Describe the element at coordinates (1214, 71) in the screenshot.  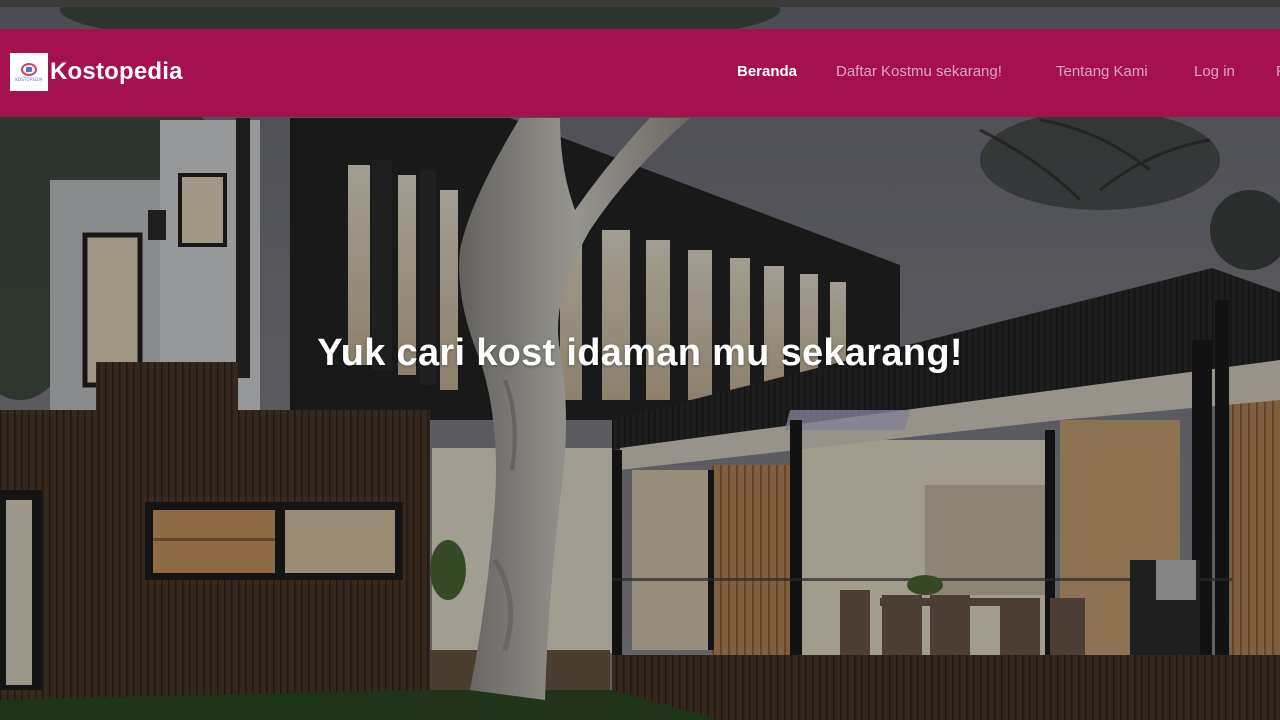
I see `nav-item-log-in: Log in` at that location.